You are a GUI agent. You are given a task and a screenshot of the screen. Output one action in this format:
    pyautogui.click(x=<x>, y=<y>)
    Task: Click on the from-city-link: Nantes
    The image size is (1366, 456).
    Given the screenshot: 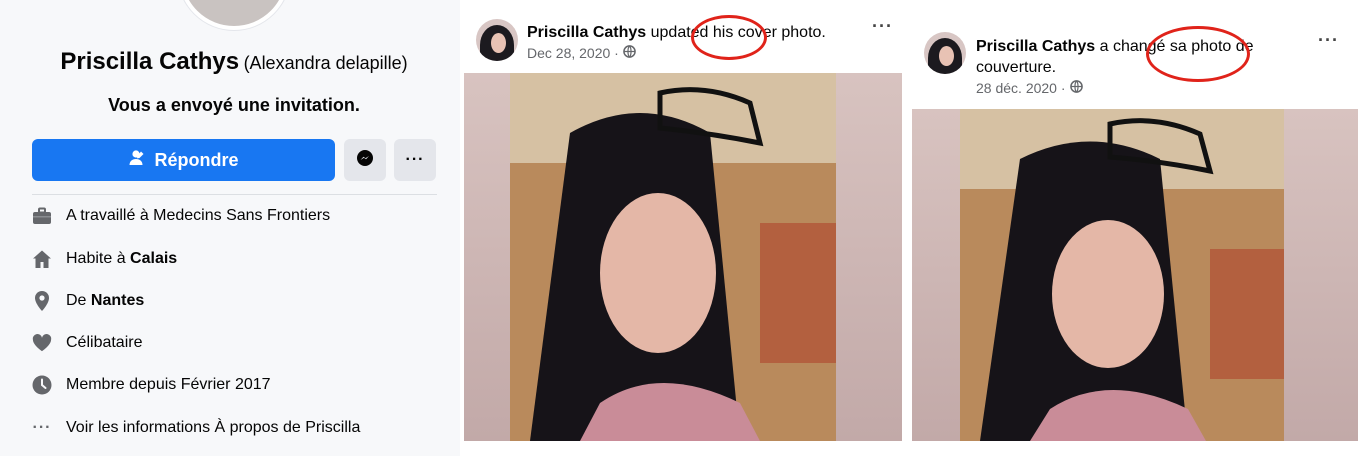 What is the action you would take?
    pyautogui.click(x=117, y=300)
    